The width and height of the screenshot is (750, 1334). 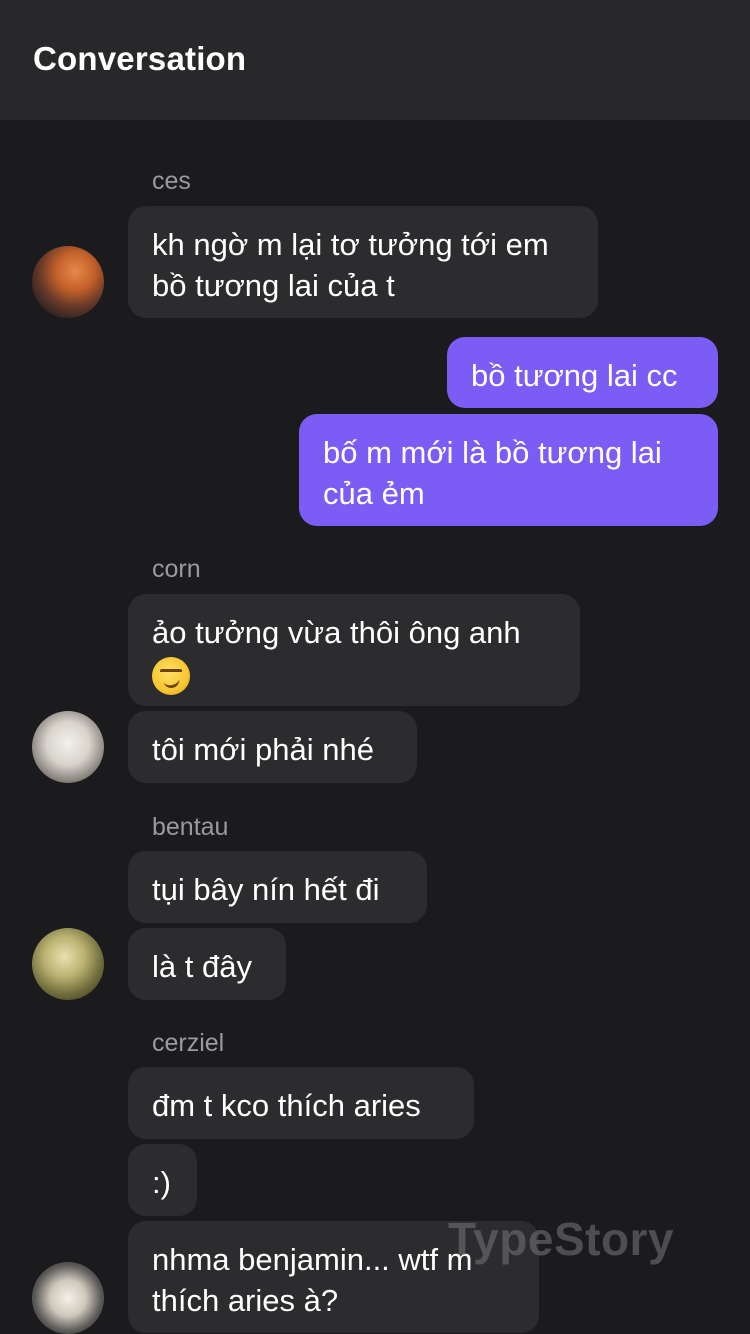 What do you see at coordinates (140, 58) in the screenshot?
I see `page-title: Conversation` at bounding box center [140, 58].